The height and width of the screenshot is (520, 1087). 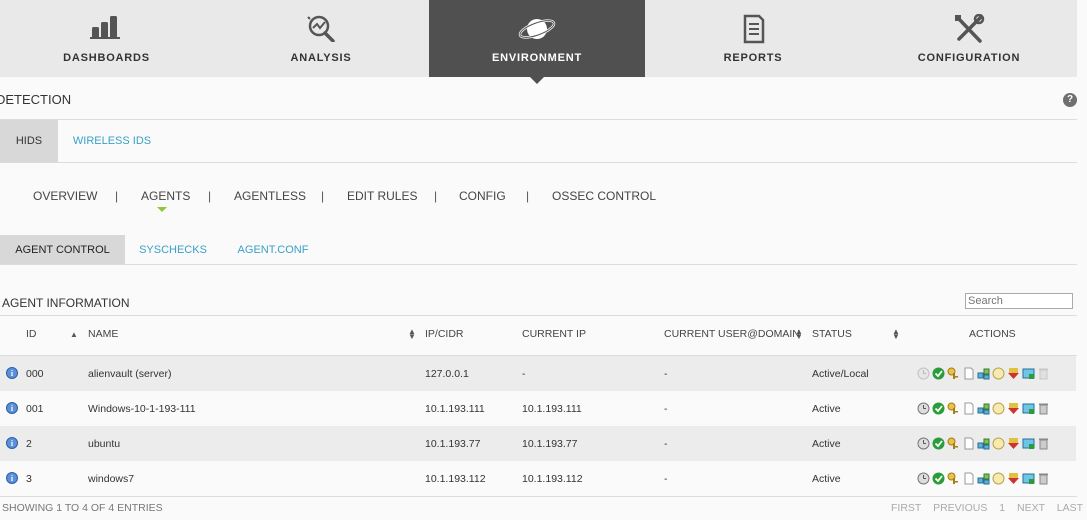 What do you see at coordinates (103, 334) in the screenshot?
I see `column-header-name: NAME` at bounding box center [103, 334].